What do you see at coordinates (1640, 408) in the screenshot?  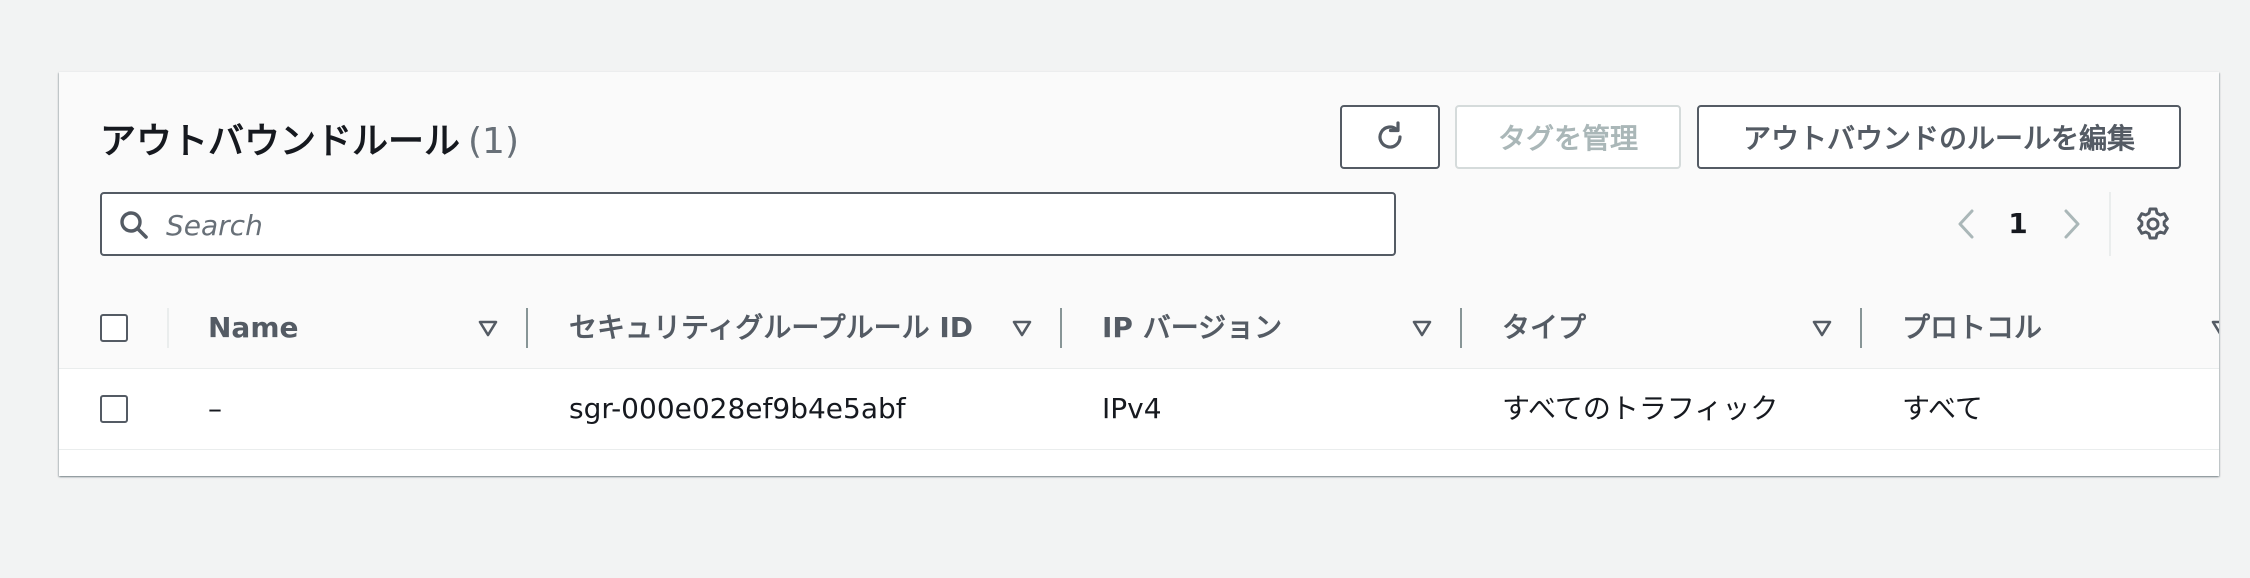 I see `cell-type: すべてのトラフィック` at bounding box center [1640, 408].